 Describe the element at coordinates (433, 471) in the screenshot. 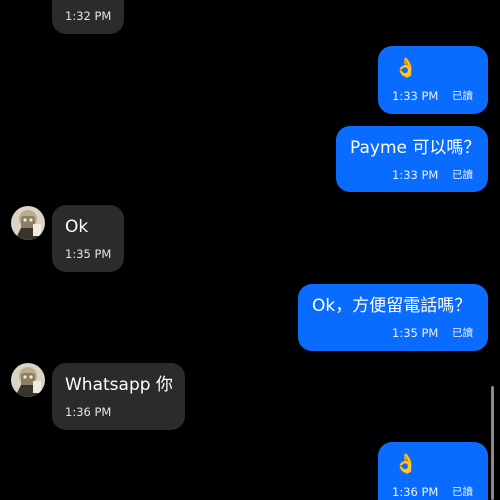

I see `outgoing-message-bubble: 👌 1:36 PM 已讀` at that location.